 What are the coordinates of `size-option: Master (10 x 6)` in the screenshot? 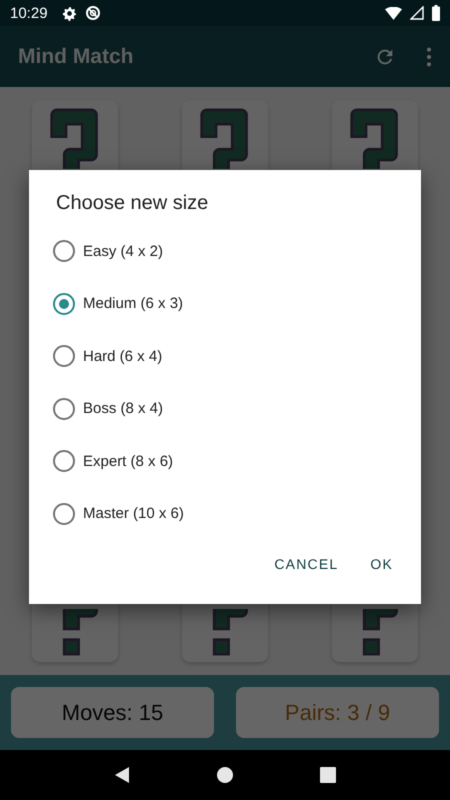 It's located at (225, 514).